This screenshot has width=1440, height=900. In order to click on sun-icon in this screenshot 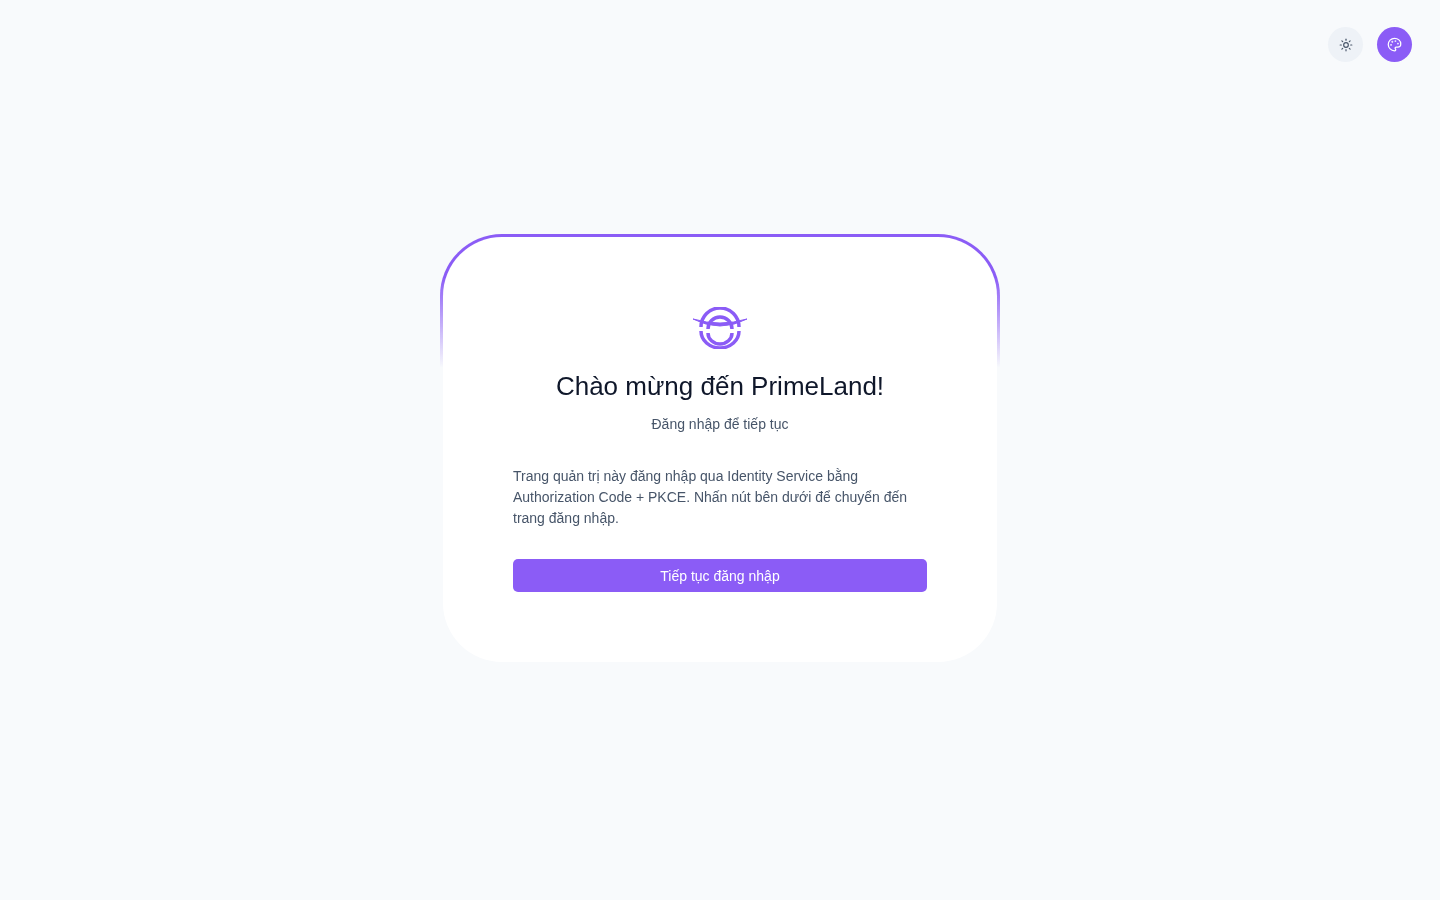, I will do `click(1345, 44)`.